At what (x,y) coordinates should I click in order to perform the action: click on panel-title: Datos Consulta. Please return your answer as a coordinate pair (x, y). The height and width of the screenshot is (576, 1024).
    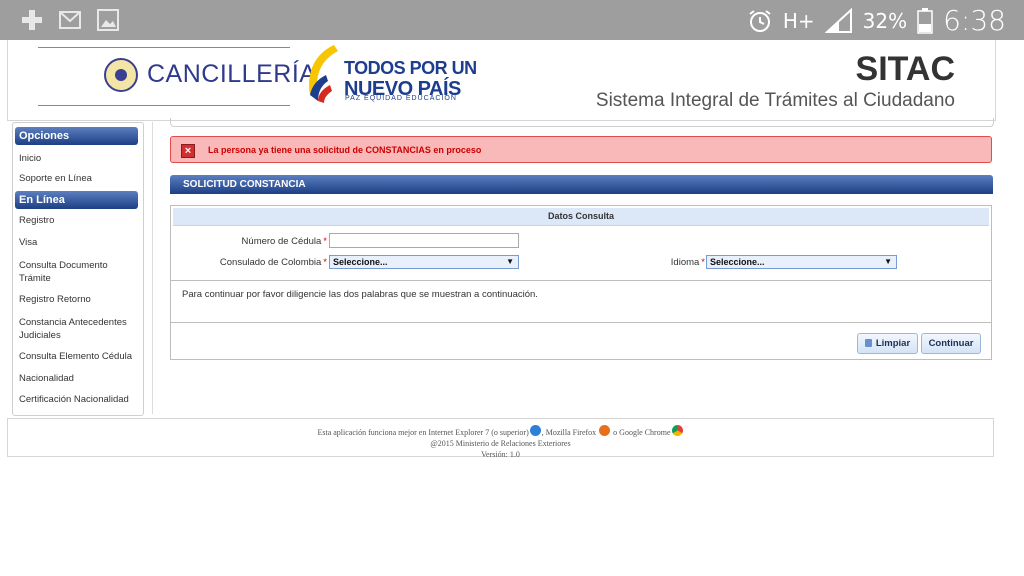
    Looking at the image, I should click on (581, 217).